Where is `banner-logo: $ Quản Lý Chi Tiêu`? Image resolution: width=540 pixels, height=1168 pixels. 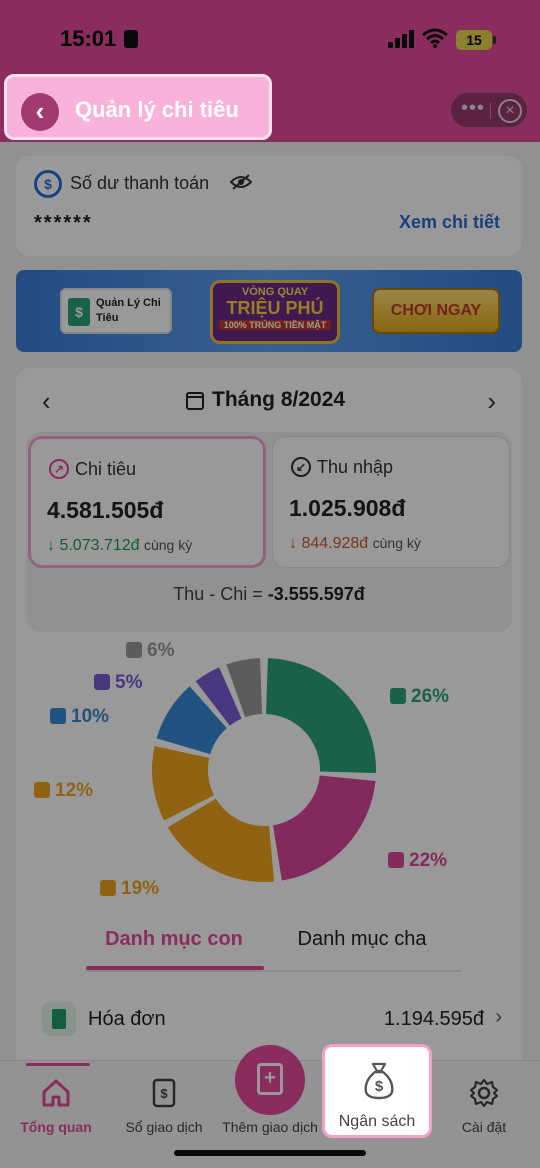
banner-logo: $ Quản Lý Chi Tiêu is located at coordinates (116, 311).